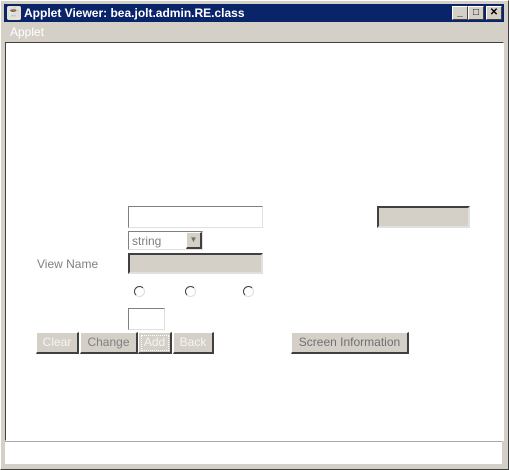 This screenshot has height=470, width=509. Describe the element at coordinates (134, 13) in the screenshot. I see `window-title: Applet Viewer: bea.jolt.admin.RE.class` at that location.